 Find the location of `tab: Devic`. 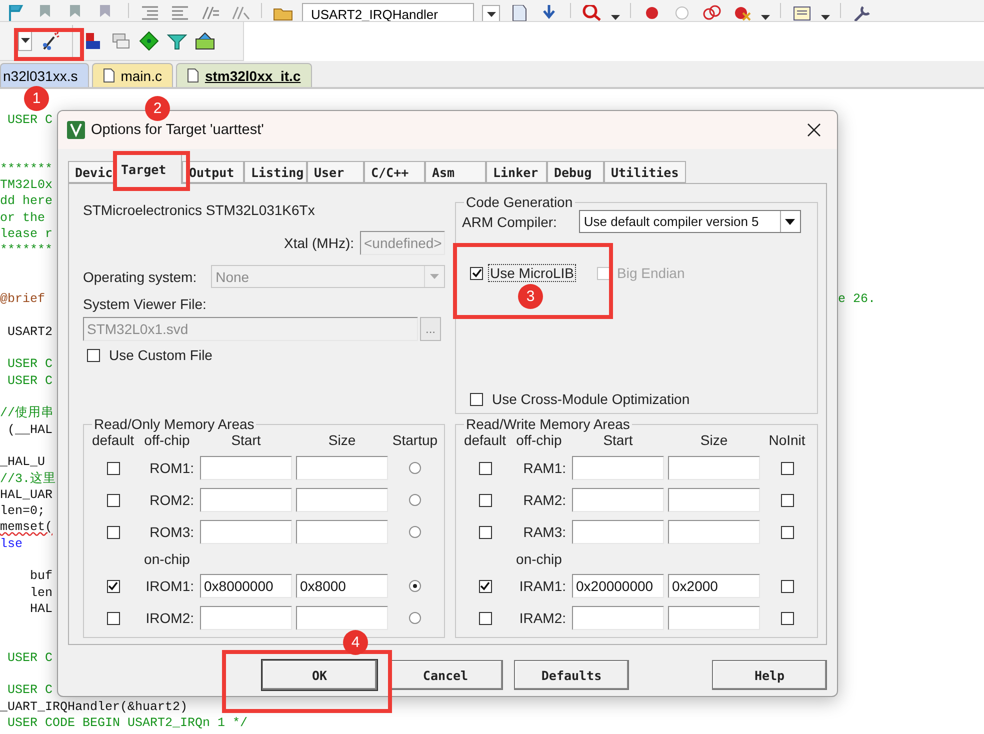

tab: Devic is located at coordinates (91, 172).